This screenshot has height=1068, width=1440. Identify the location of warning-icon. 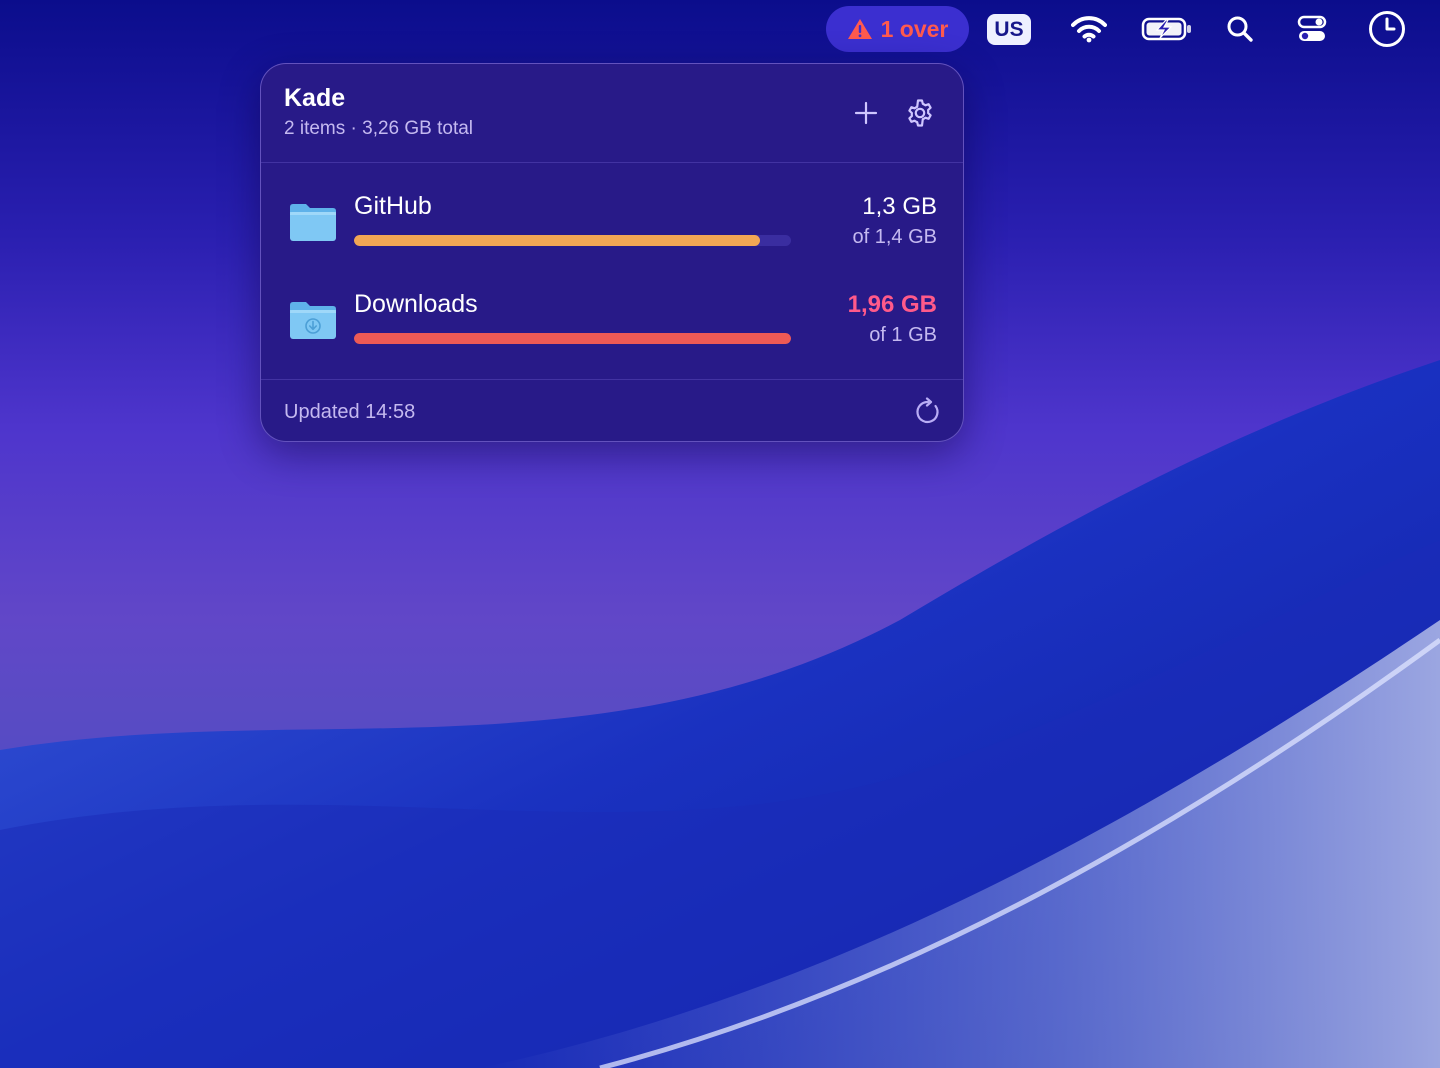
(859, 29).